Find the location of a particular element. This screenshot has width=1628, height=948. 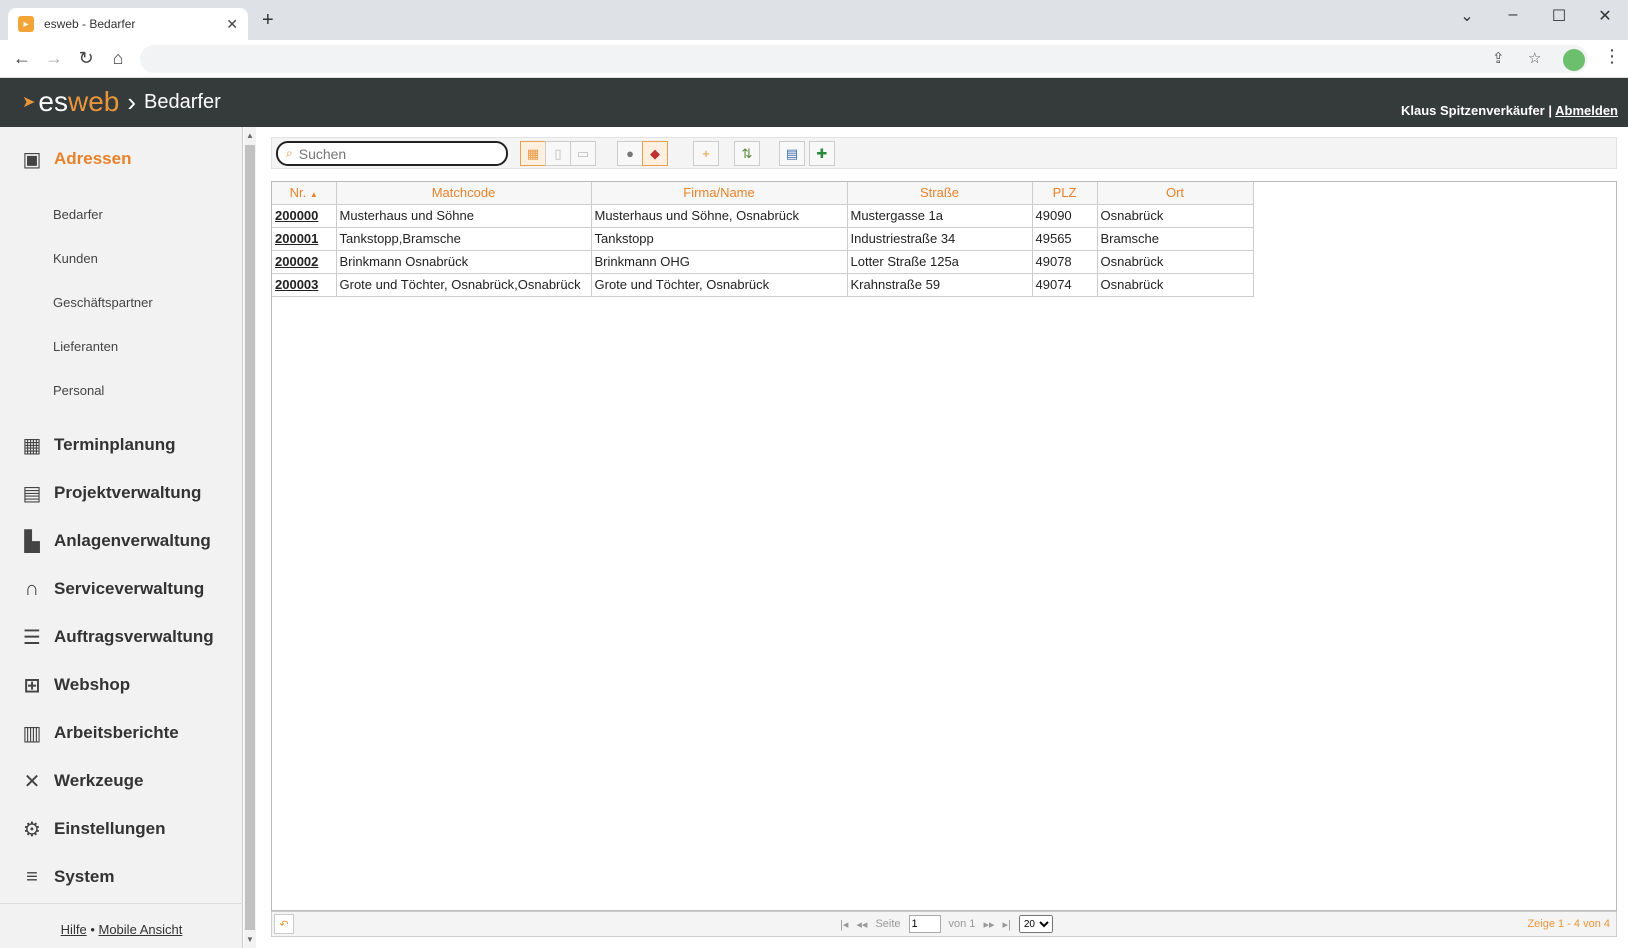

bookmark-star-icon: ☆ is located at coordinates (1534, 58).